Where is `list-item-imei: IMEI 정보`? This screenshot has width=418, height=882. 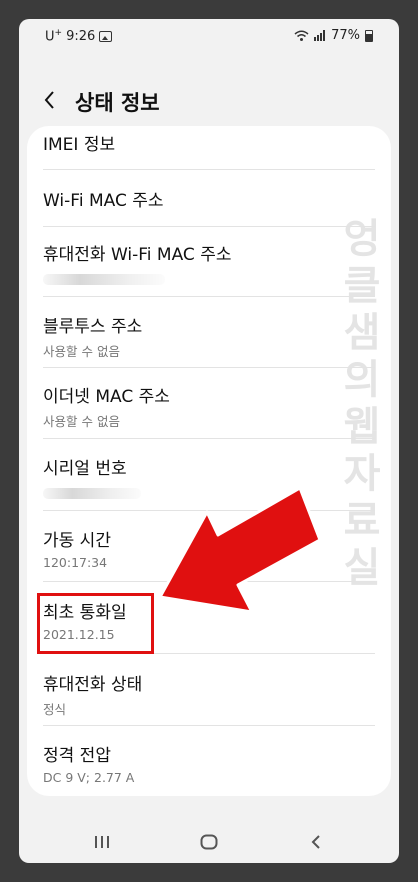
list-item-imei: IMEI 정보 is located at coordinates (209, 142).